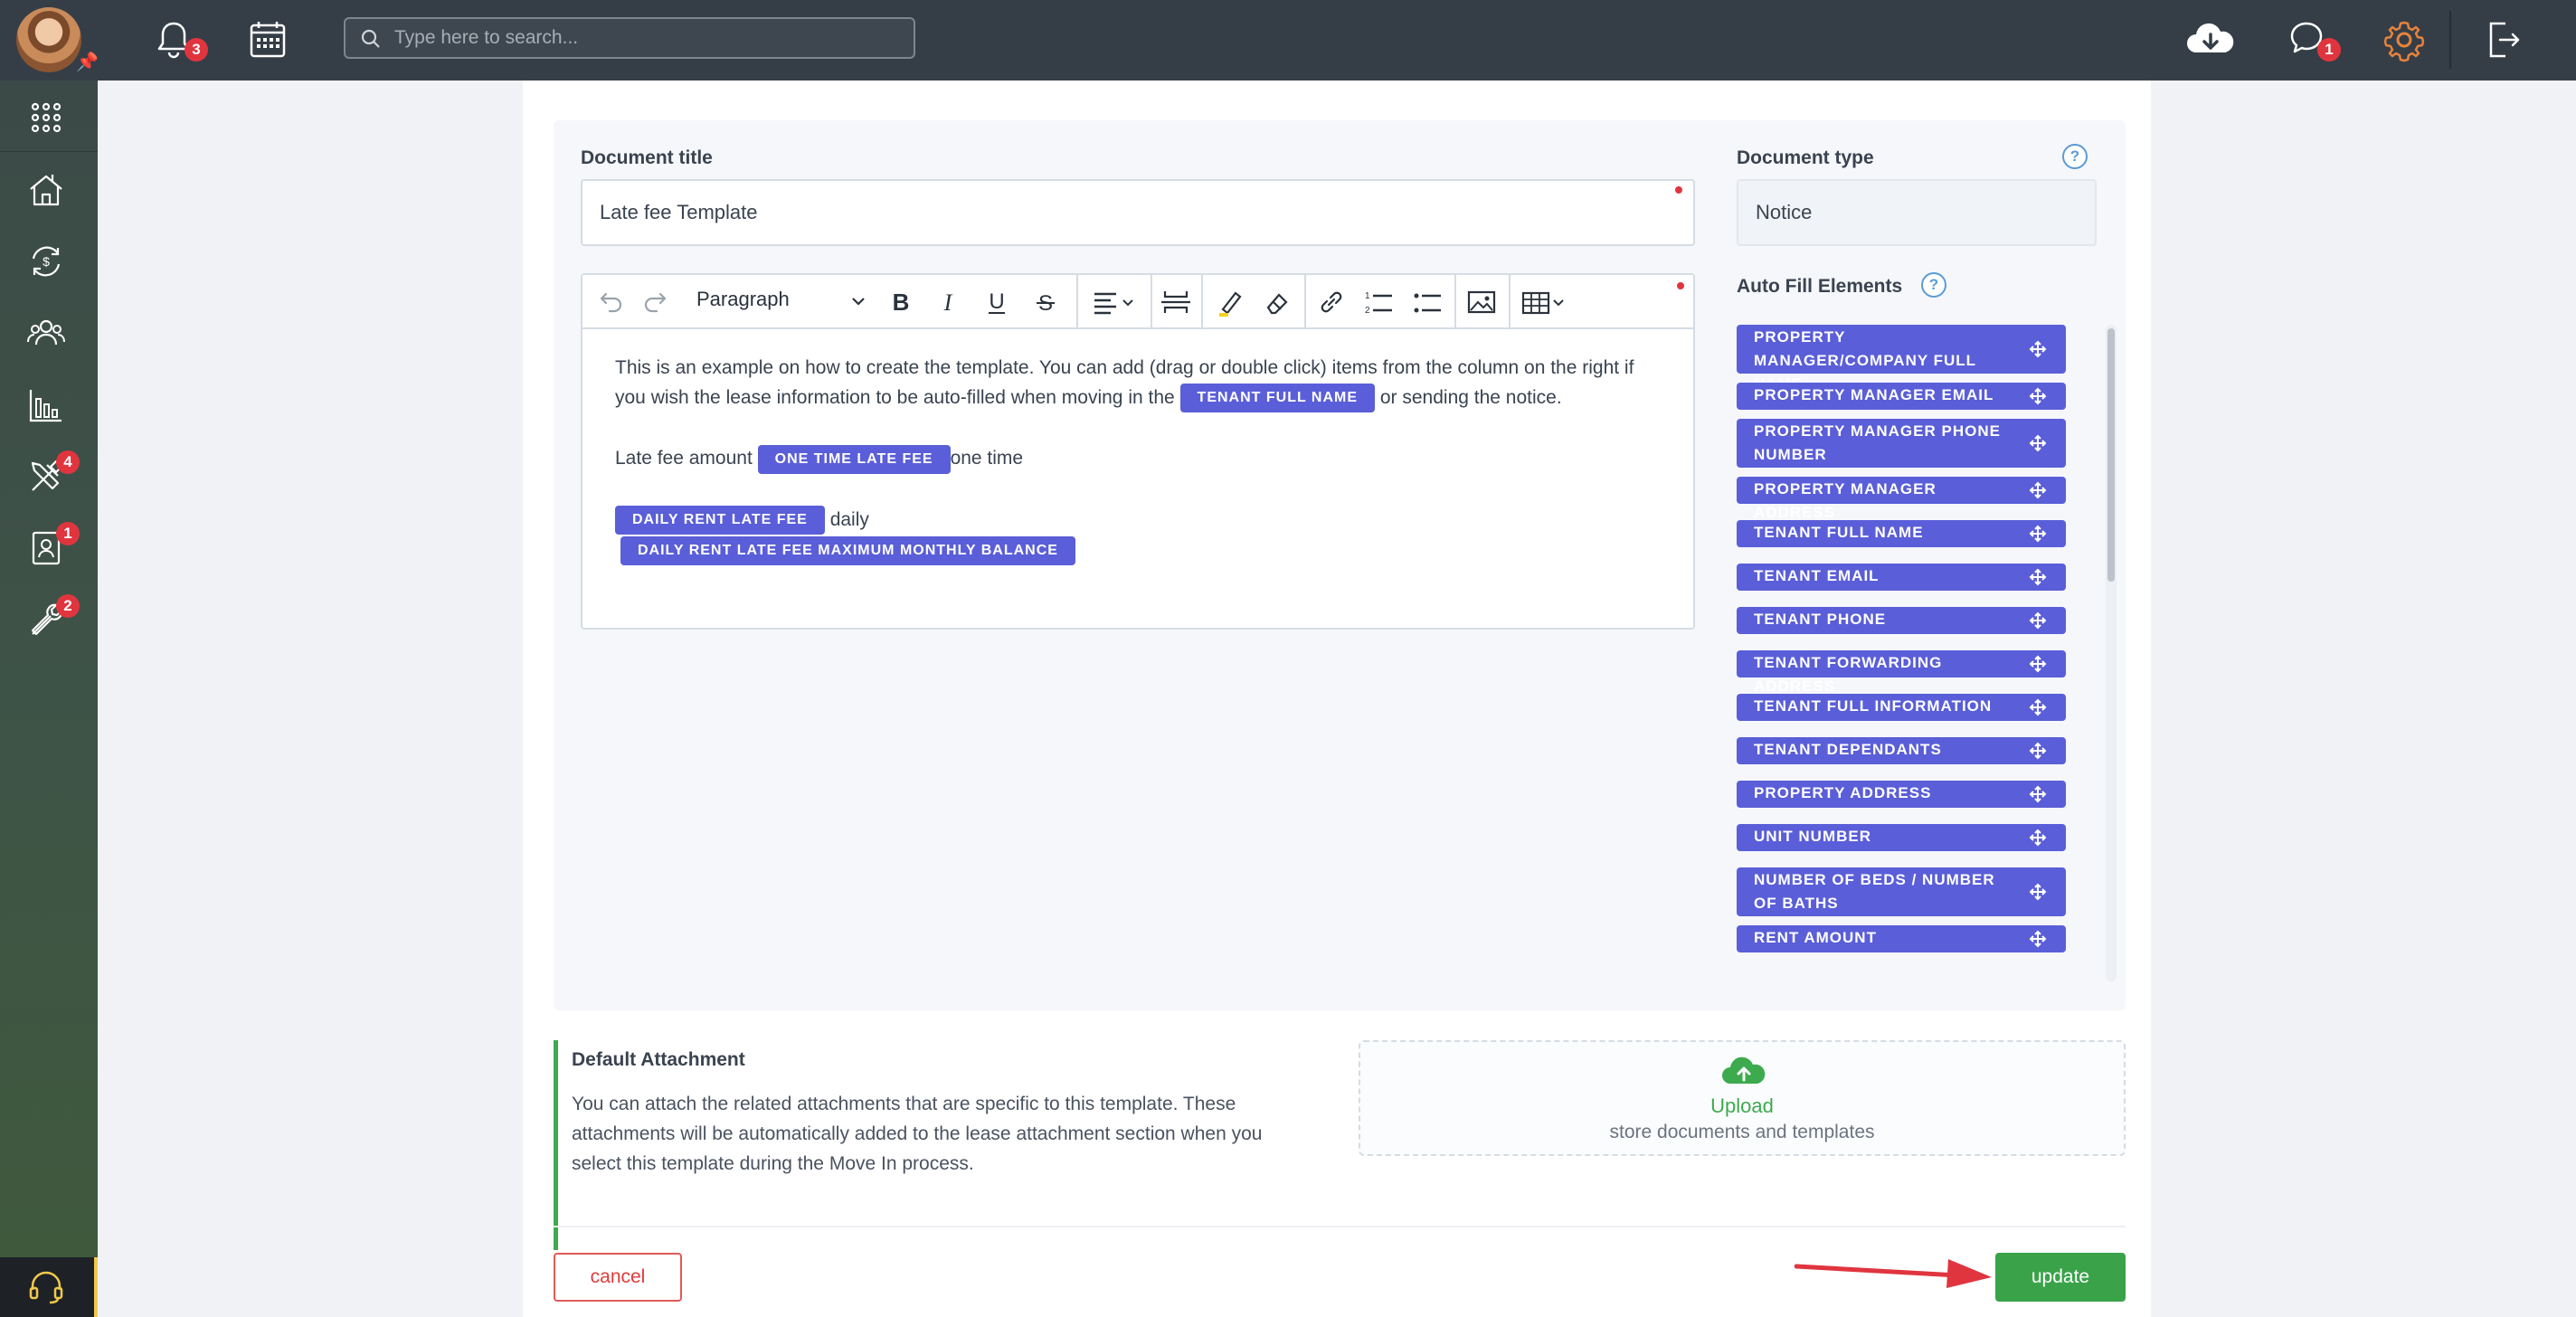  What do you see at coordinates (1874, 891) in the screenshot?
I see `auto-fill-item-label: NUMBER OF BEDS / NUMBER OF BATHS` at bounding box center [1874, 891].